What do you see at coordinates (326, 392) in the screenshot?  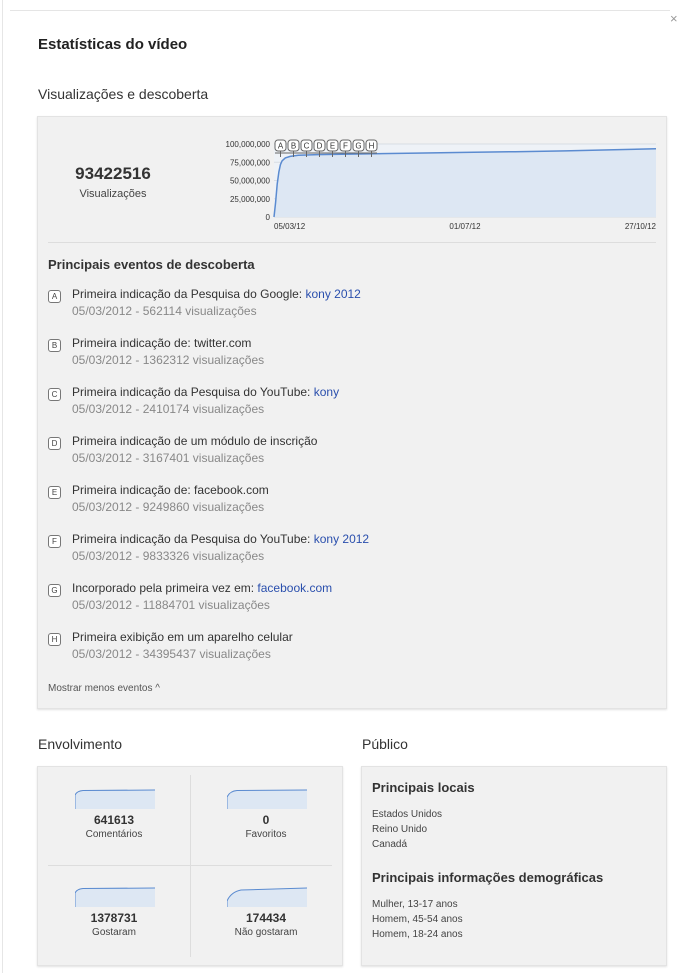 I see `event-link: kony` at bounding box center [326, 392].